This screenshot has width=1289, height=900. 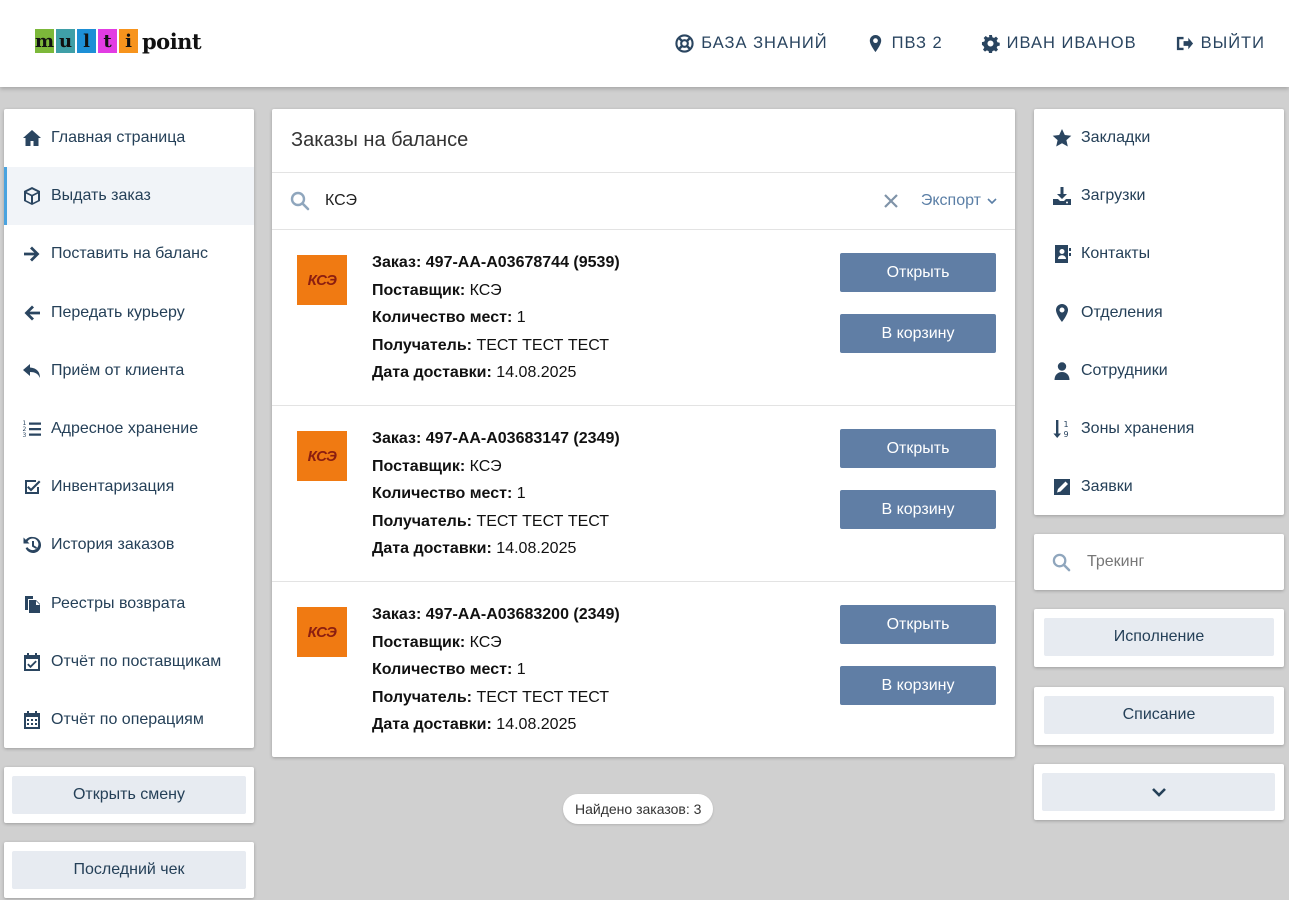 What do you see at coordinates (1138, 429) in the screenshot?
I see `right-item-label: Зоны хранения` at bounding box center [1138, 429].